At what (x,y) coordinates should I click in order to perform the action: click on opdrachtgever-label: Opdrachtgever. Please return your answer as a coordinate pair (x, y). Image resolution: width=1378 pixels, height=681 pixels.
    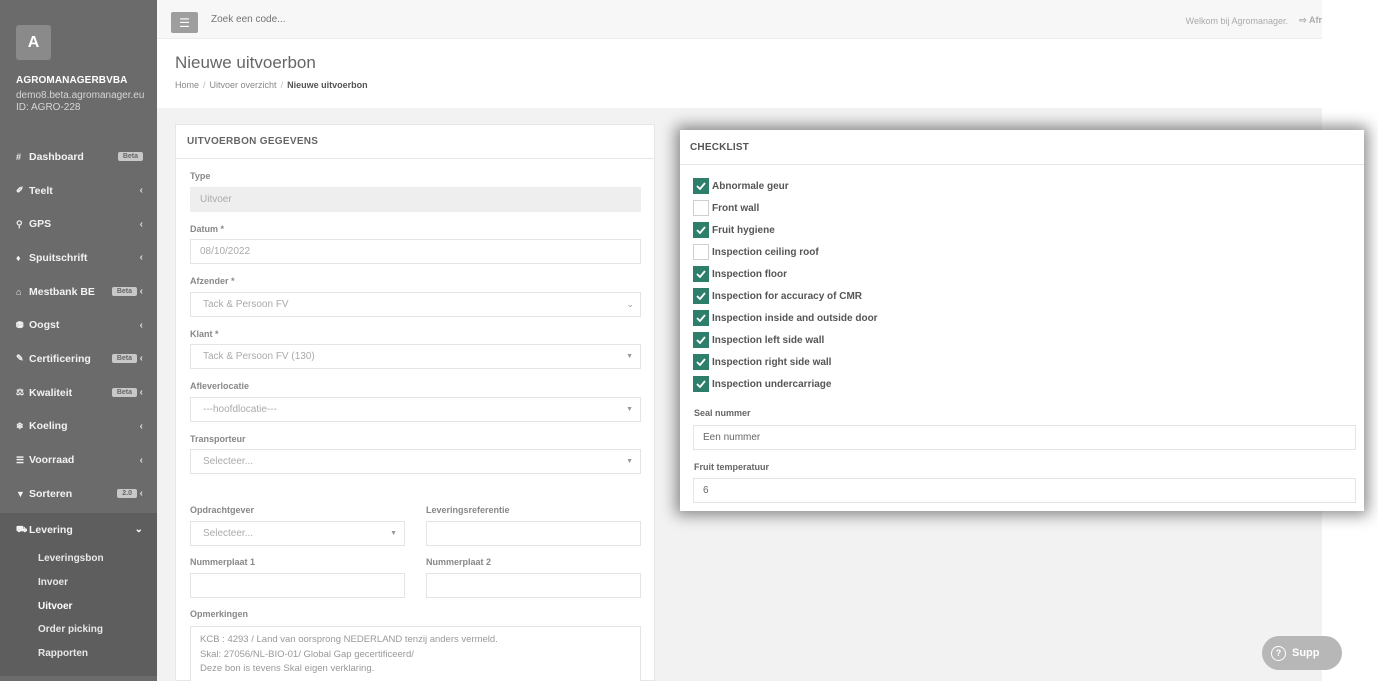
    Looking at the image, I should click on (222, 510).